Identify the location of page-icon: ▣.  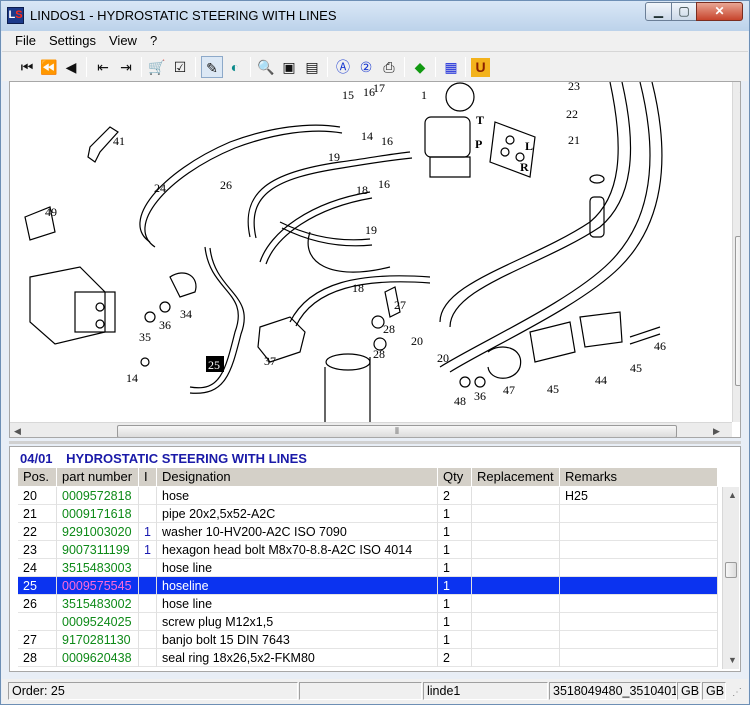
(289, 67).